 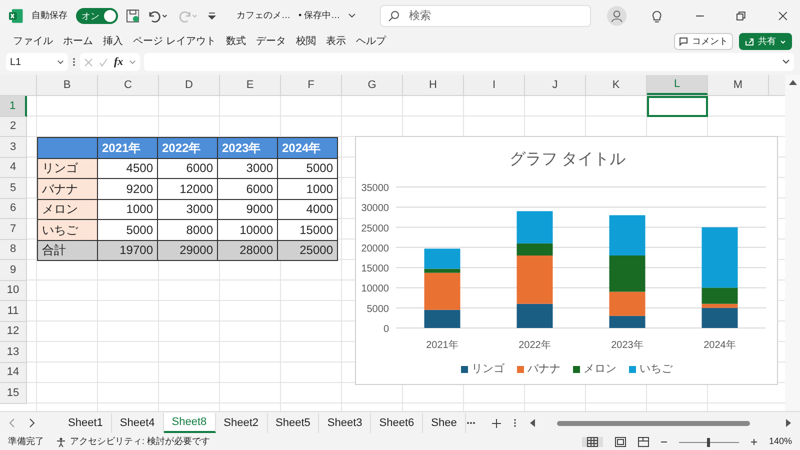 I want to click on lightbulb-icon, so click(x=656, y=16).